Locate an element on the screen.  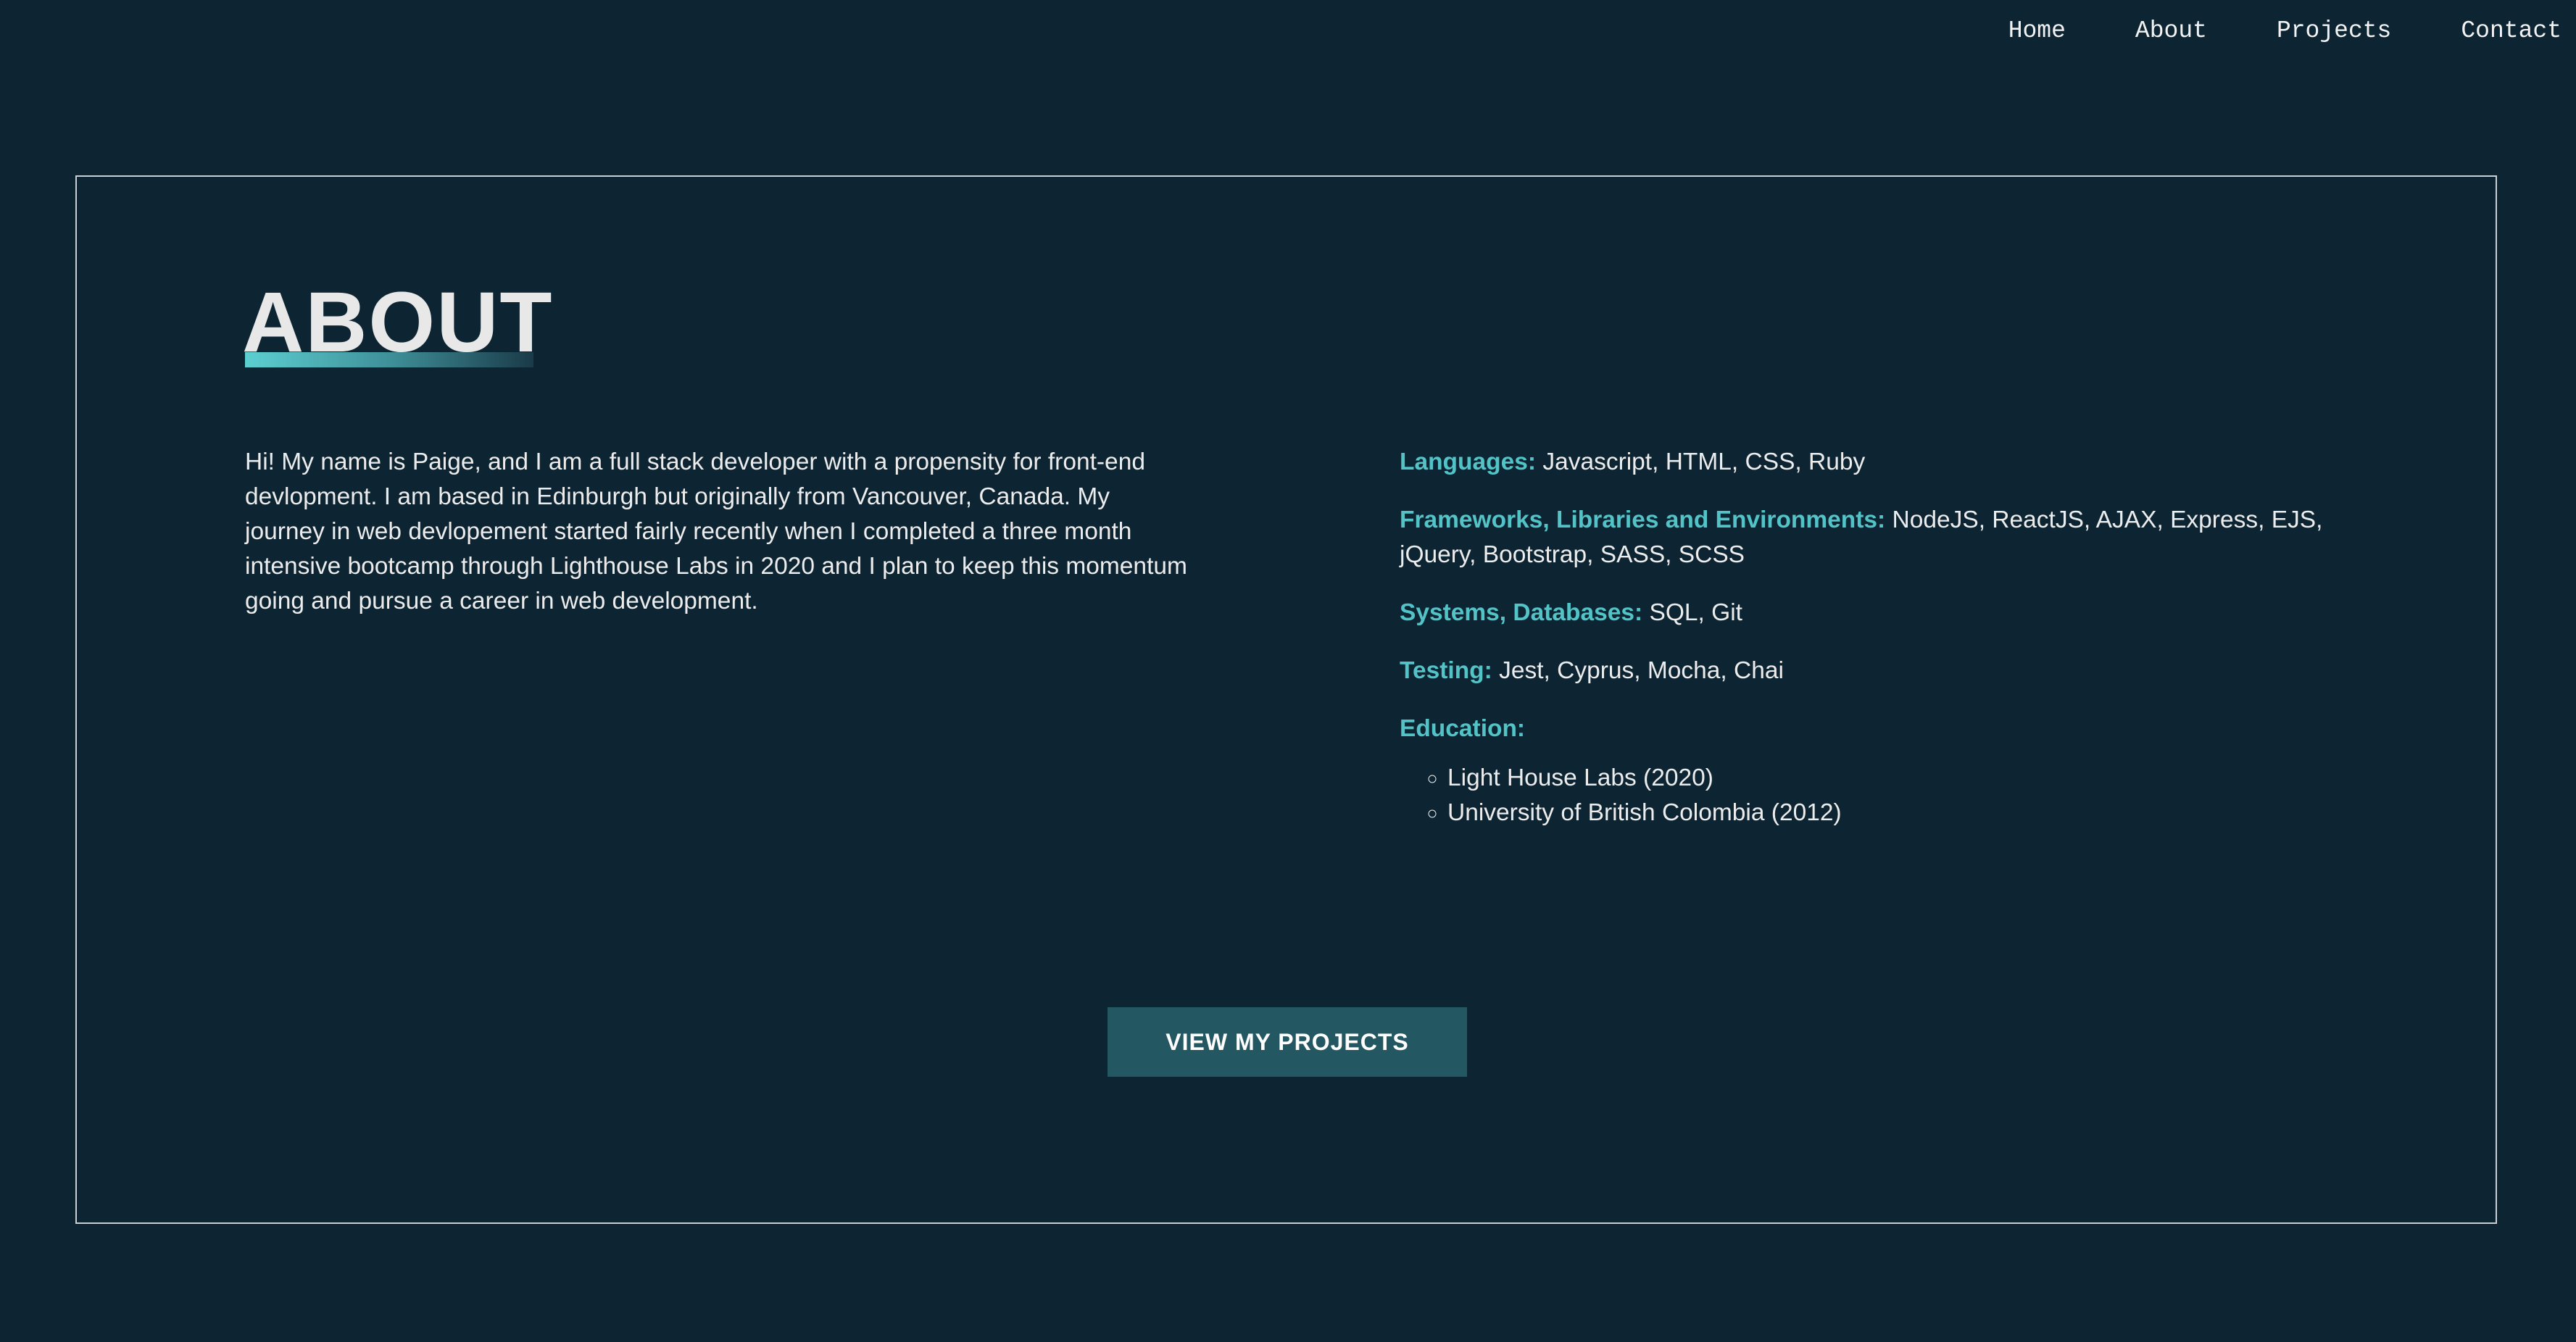
skill-systems: Systems, Databases: SQL, Git is located at coordinates (1871, 613).